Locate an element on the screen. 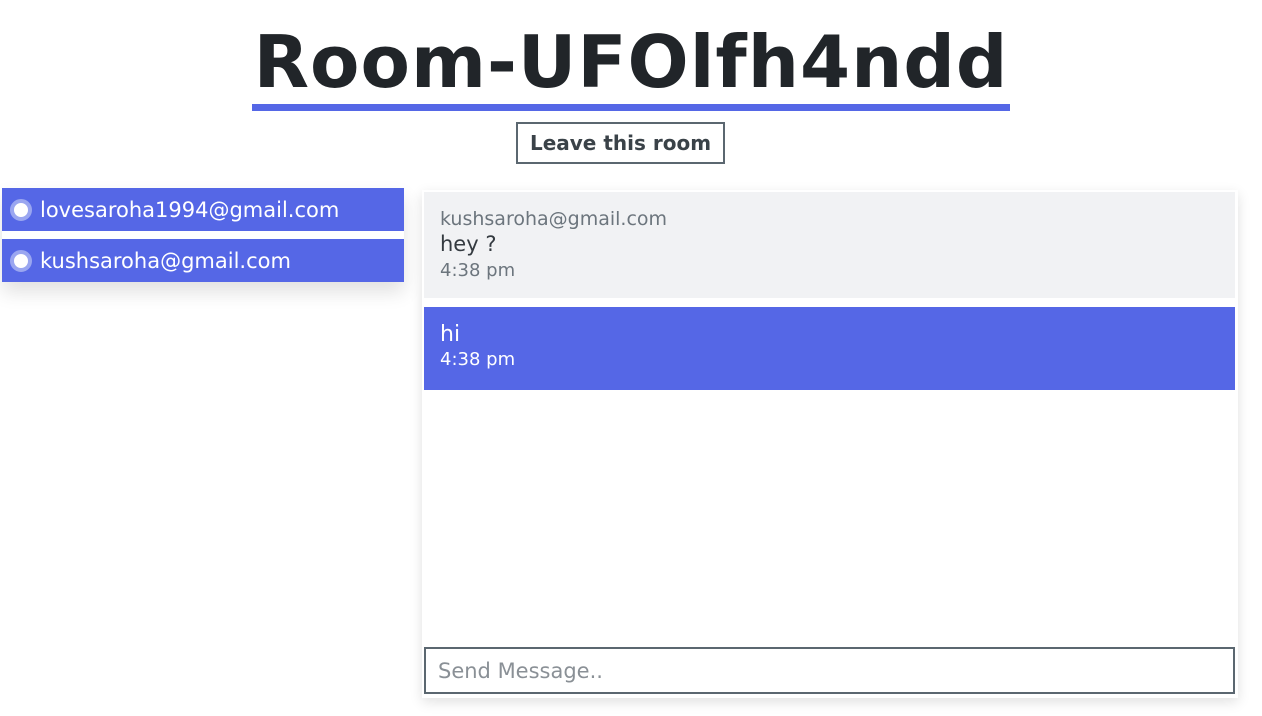 The image size is (1262, 716). room-title: Room-UFOlfh4ndd is located at coordinates (631, 65).